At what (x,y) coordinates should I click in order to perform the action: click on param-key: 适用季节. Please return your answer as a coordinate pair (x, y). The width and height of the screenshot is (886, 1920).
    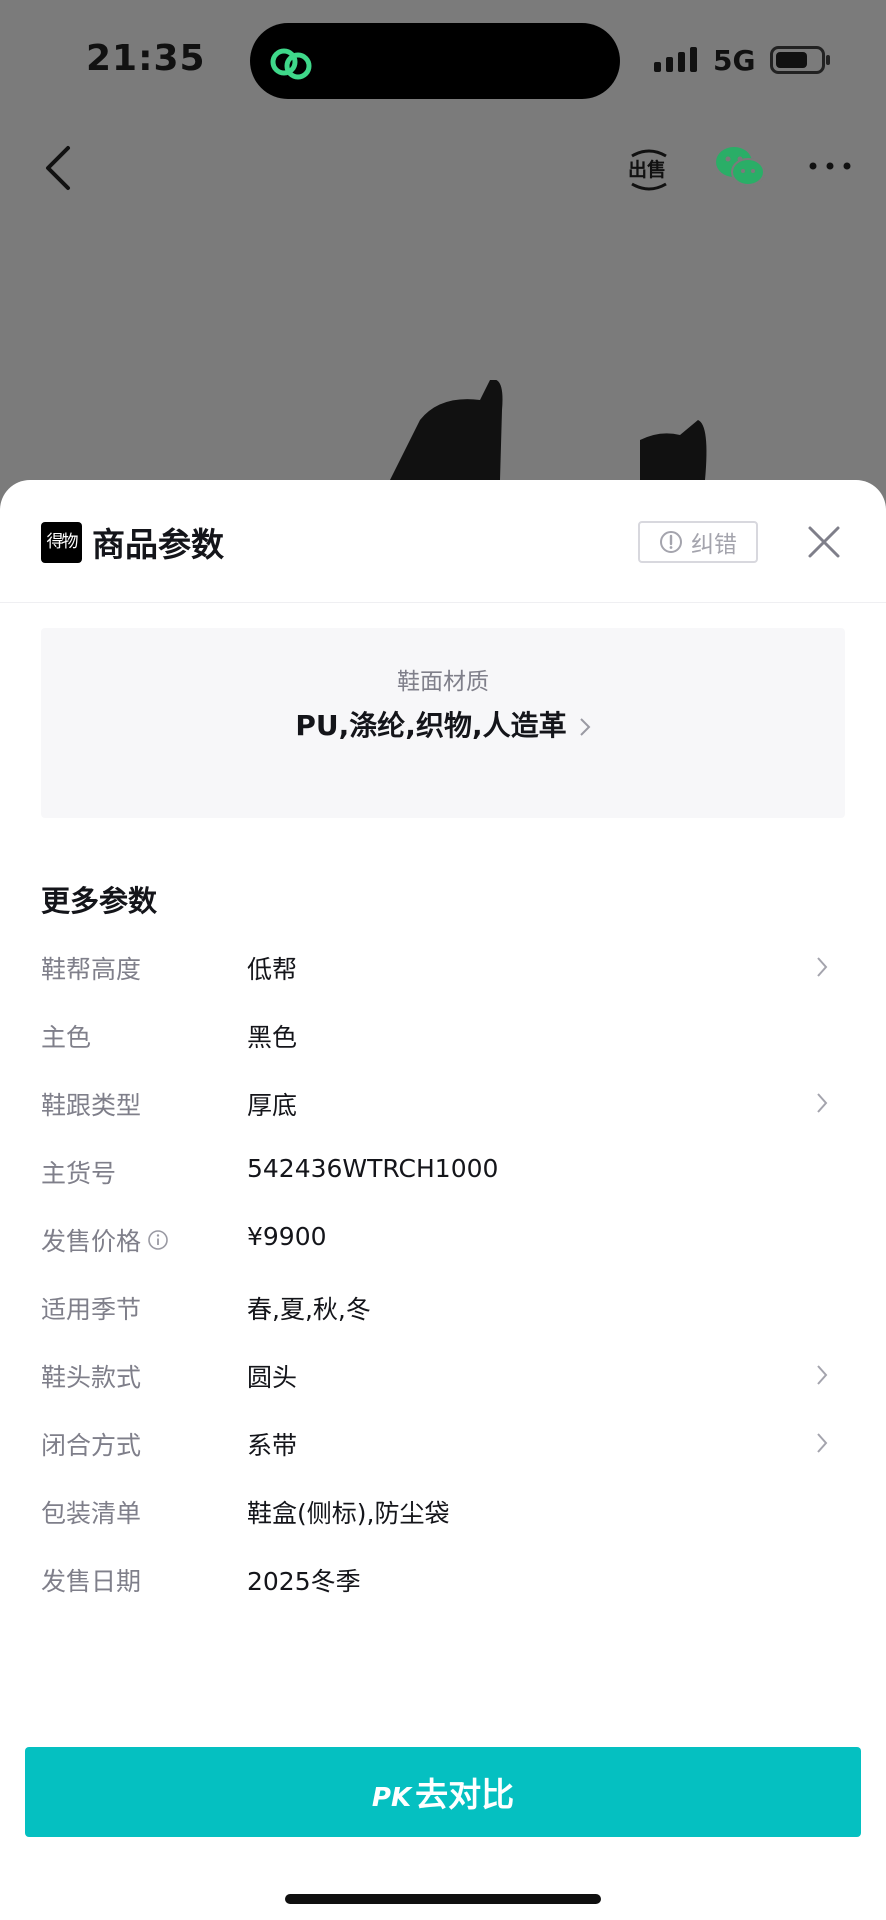
    Looking at the image, I should click on (91, 1308).